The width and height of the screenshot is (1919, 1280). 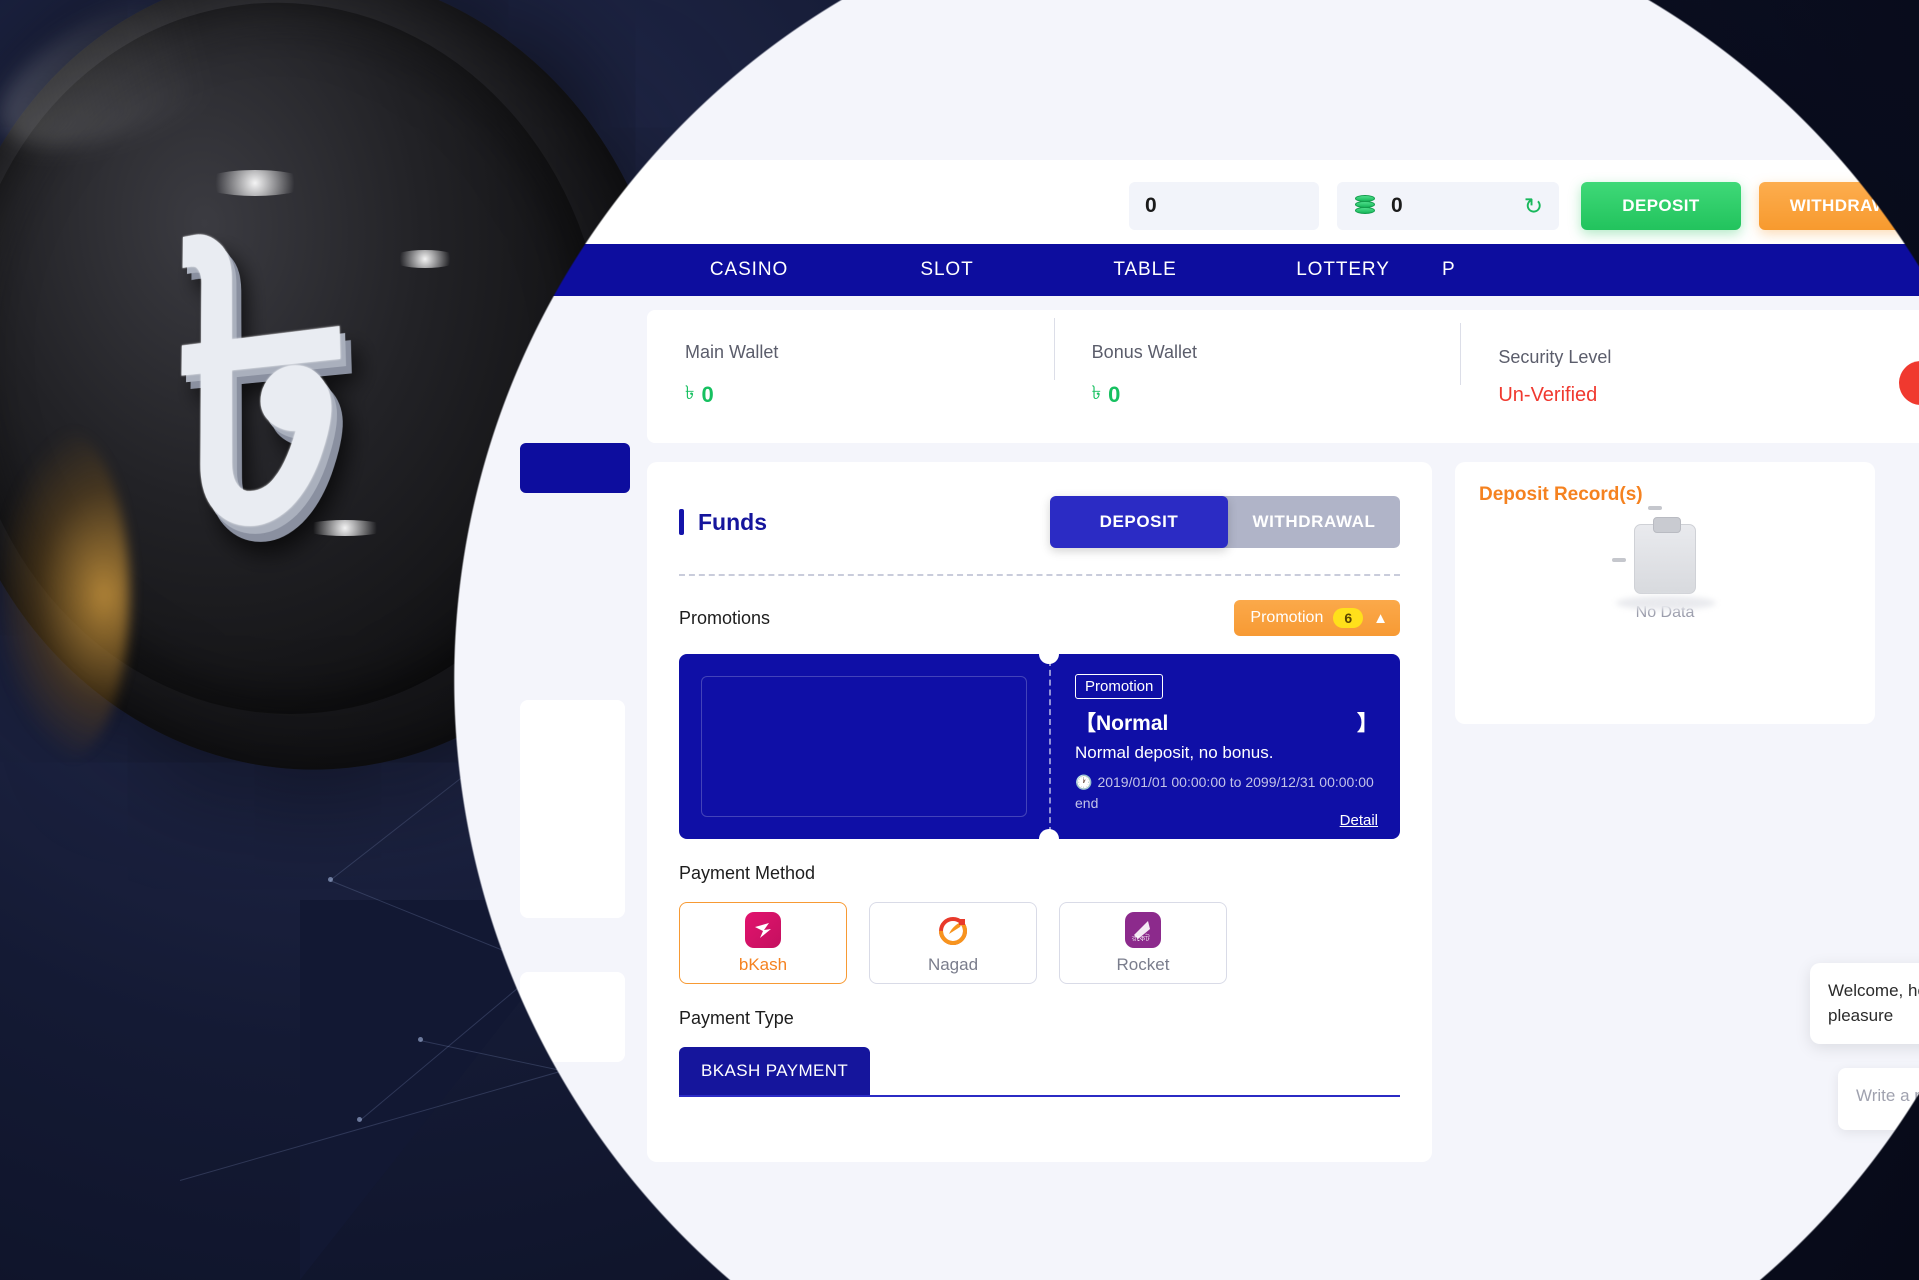 What do you see at coordinates (1639, 170) in the screenshot?
I see `hero-dark-wedge` at bounding box center [1639, 170].